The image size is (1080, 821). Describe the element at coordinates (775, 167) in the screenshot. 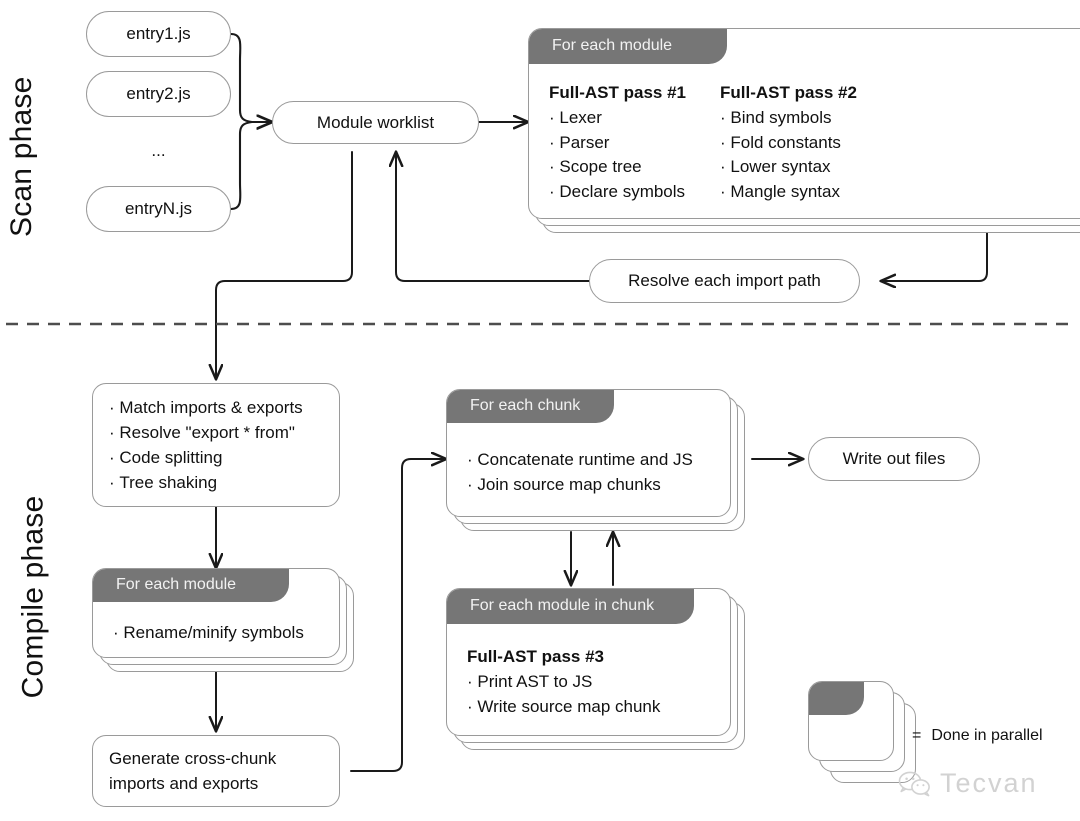

I see `ast-pass-2-item-2: · Lower syntax` at that location.